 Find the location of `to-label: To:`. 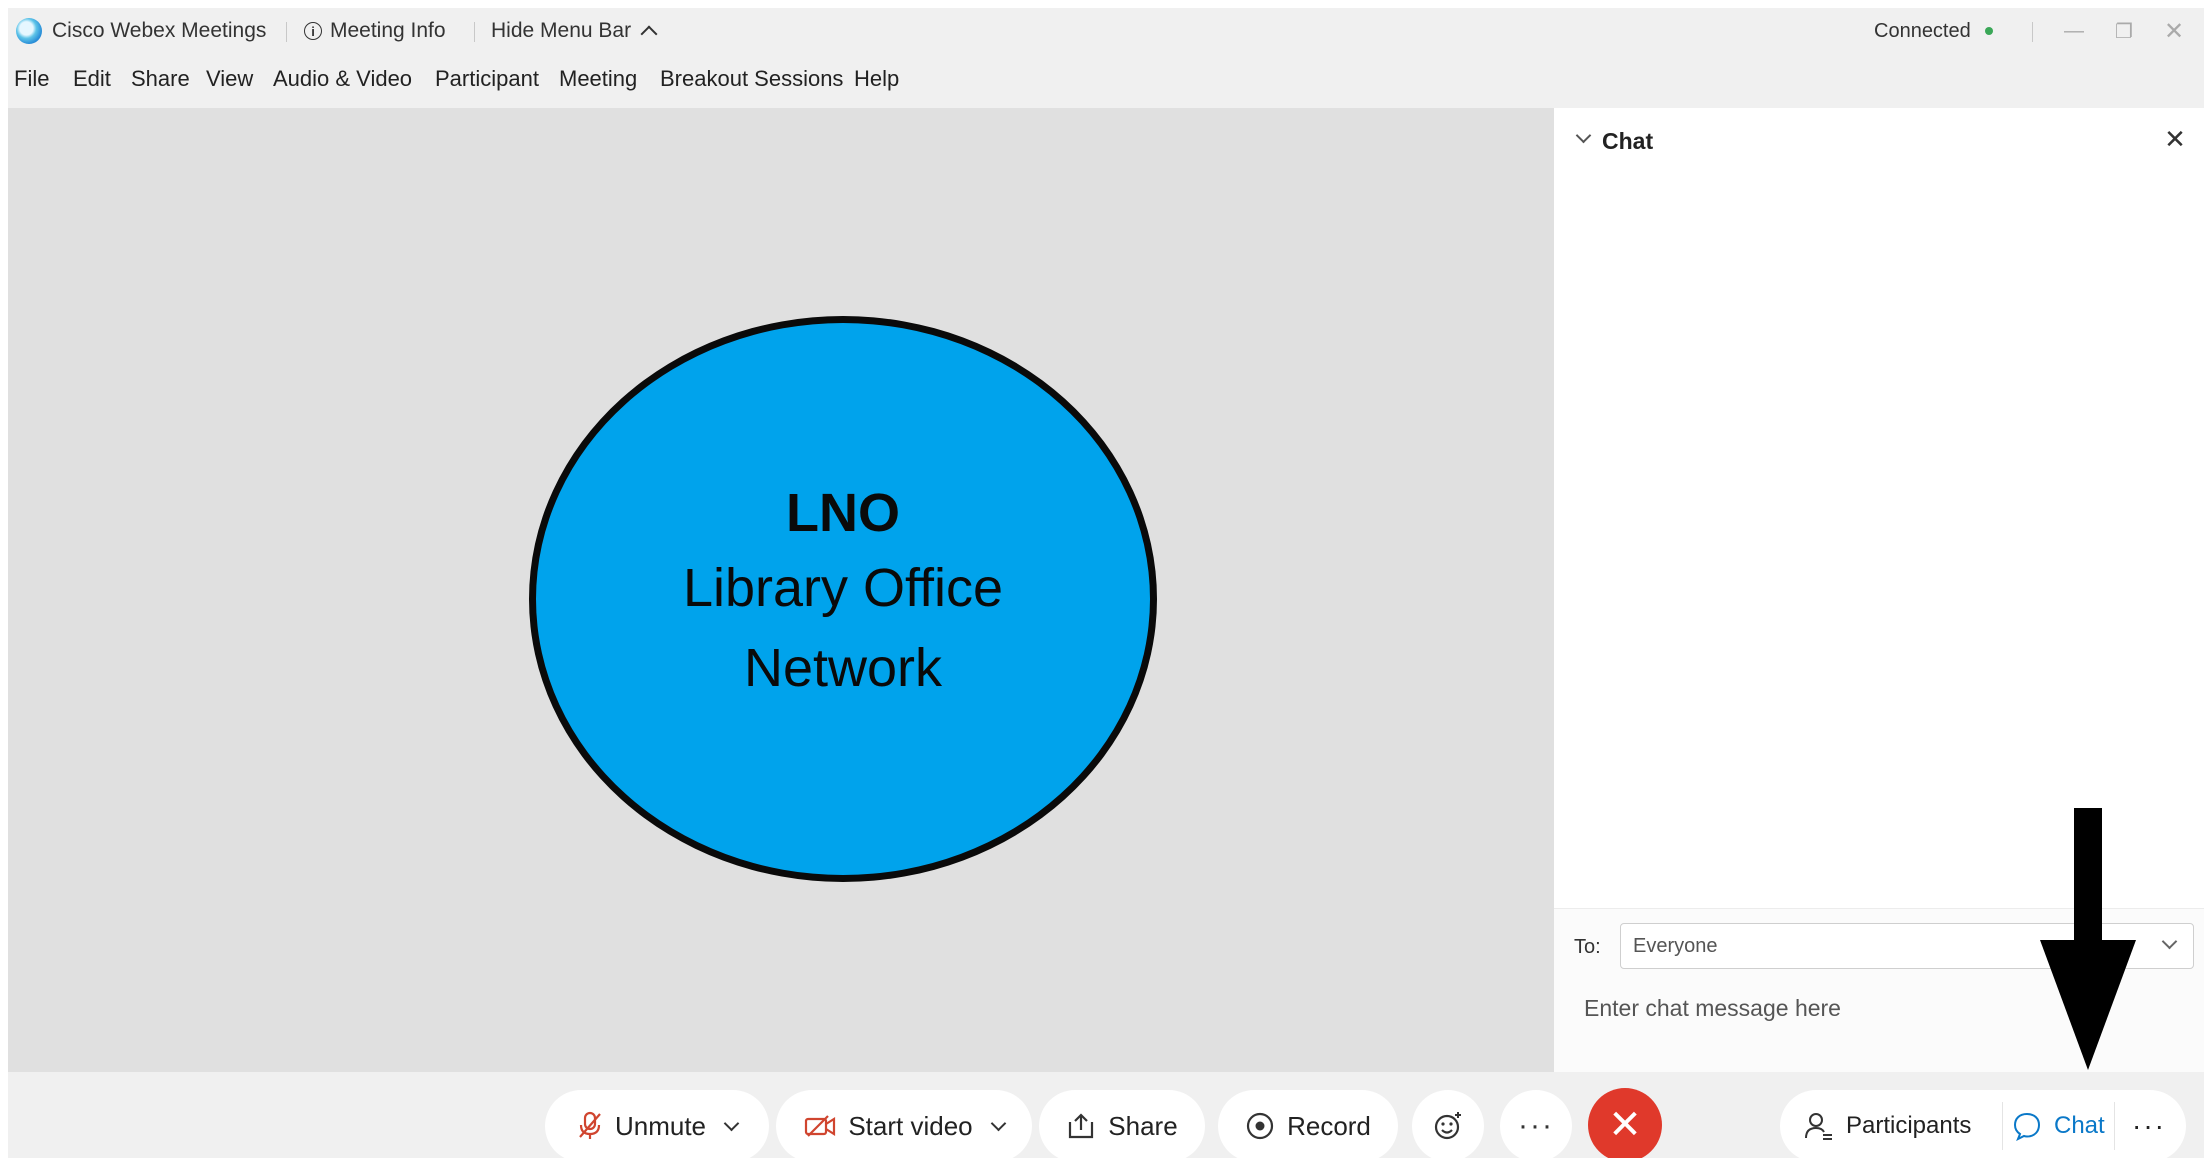

to-label: To: is located at coordinates (1587, 947).